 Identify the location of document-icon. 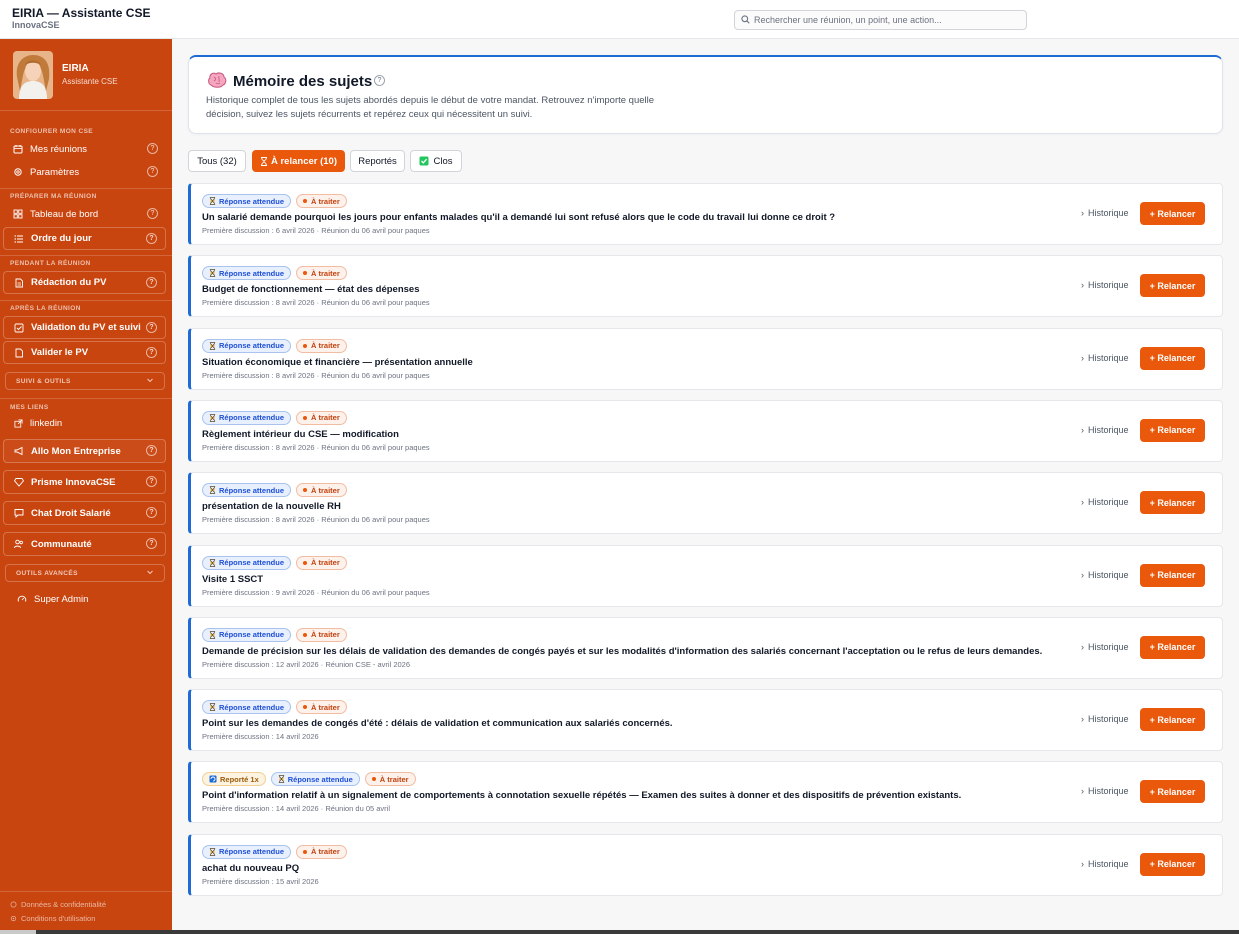
(19, 353).